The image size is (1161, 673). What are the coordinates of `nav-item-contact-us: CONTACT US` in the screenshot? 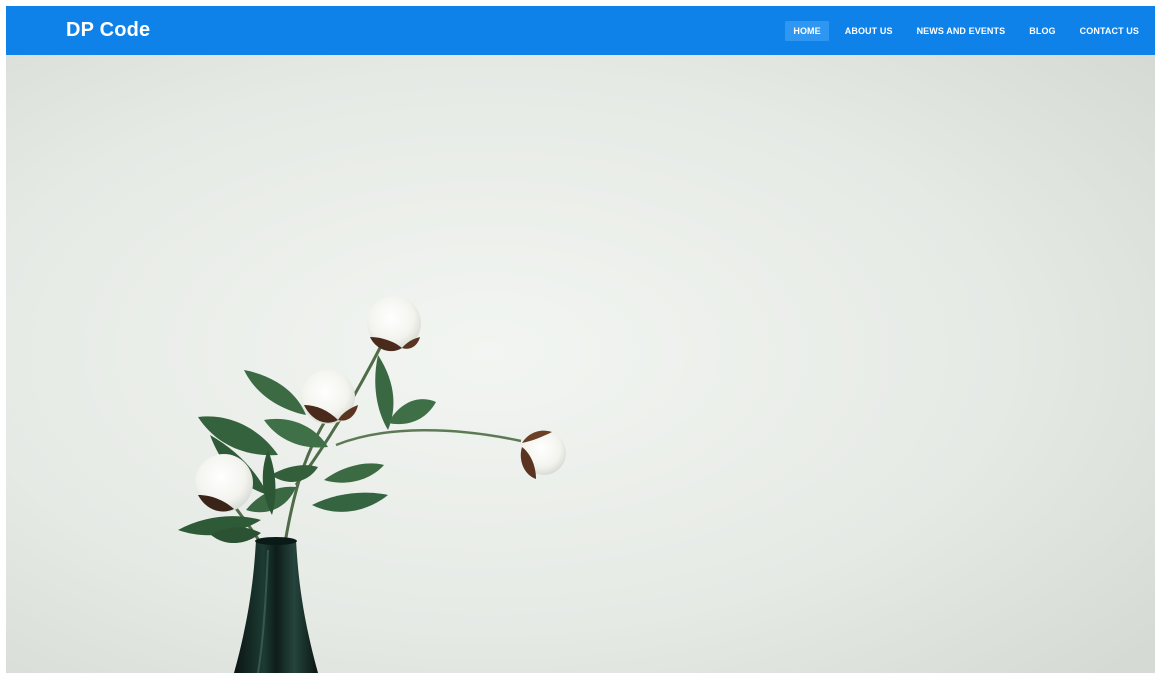 It's located at (1109, 31).